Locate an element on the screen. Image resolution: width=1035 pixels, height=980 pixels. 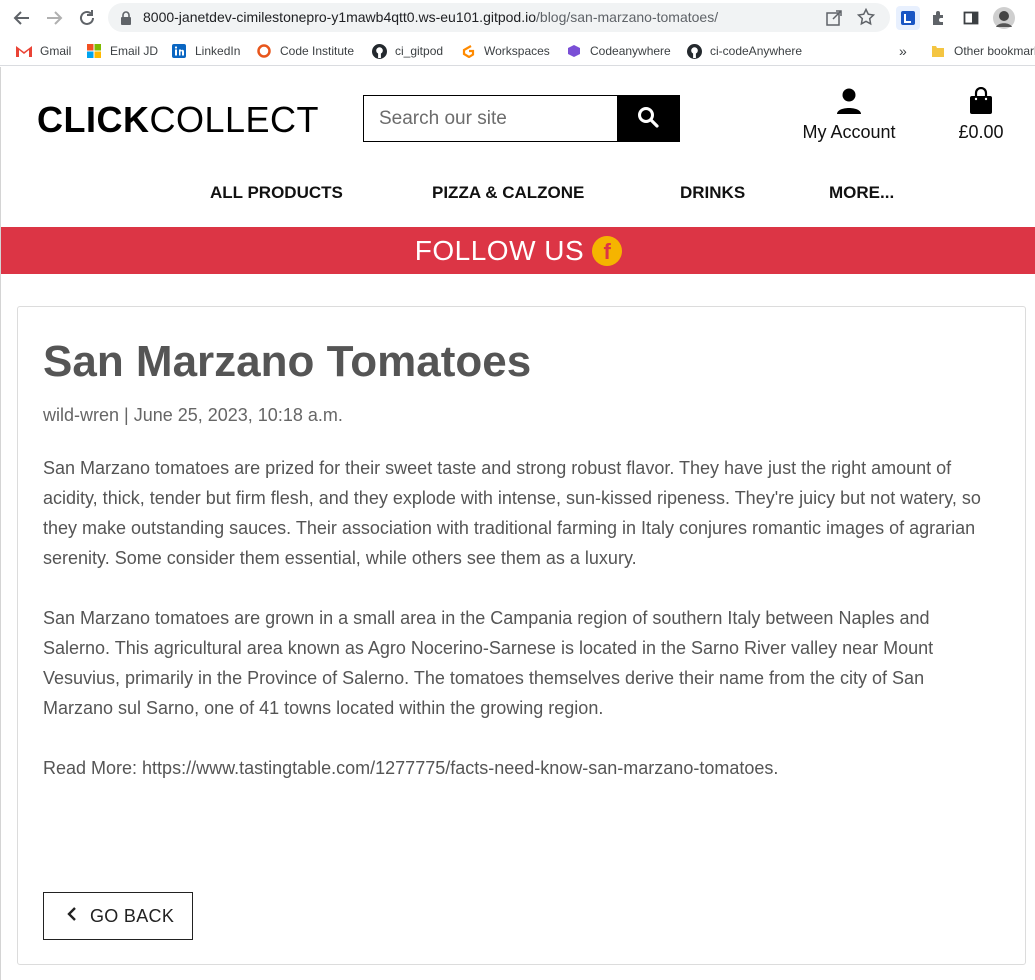
nav-all-products: ALL PRODUCTS is located at coordinates (276, 193).